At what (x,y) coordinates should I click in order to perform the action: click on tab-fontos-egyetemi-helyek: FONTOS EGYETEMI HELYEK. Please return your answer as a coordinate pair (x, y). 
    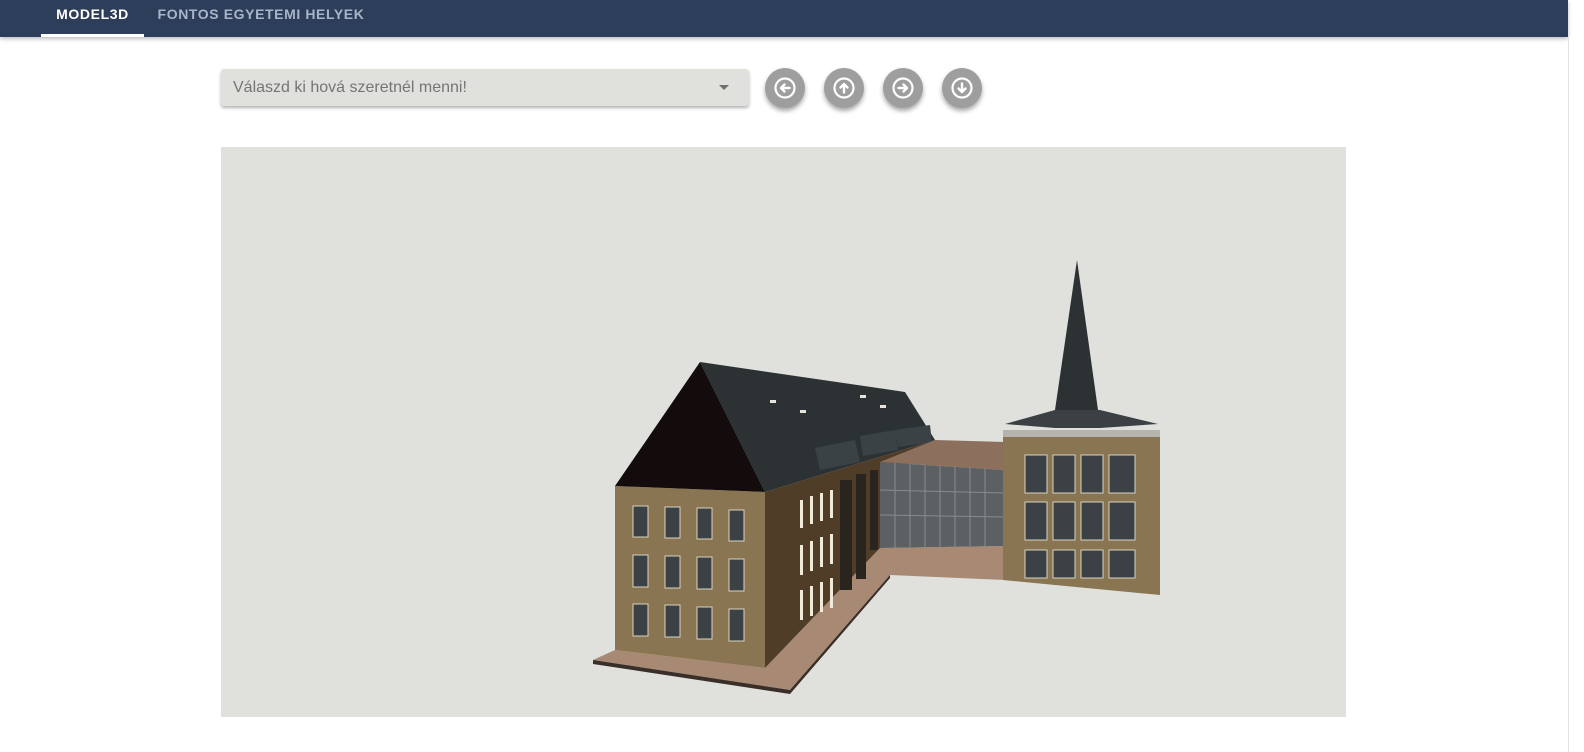
    Looking at the image, I should click on (261, 18).